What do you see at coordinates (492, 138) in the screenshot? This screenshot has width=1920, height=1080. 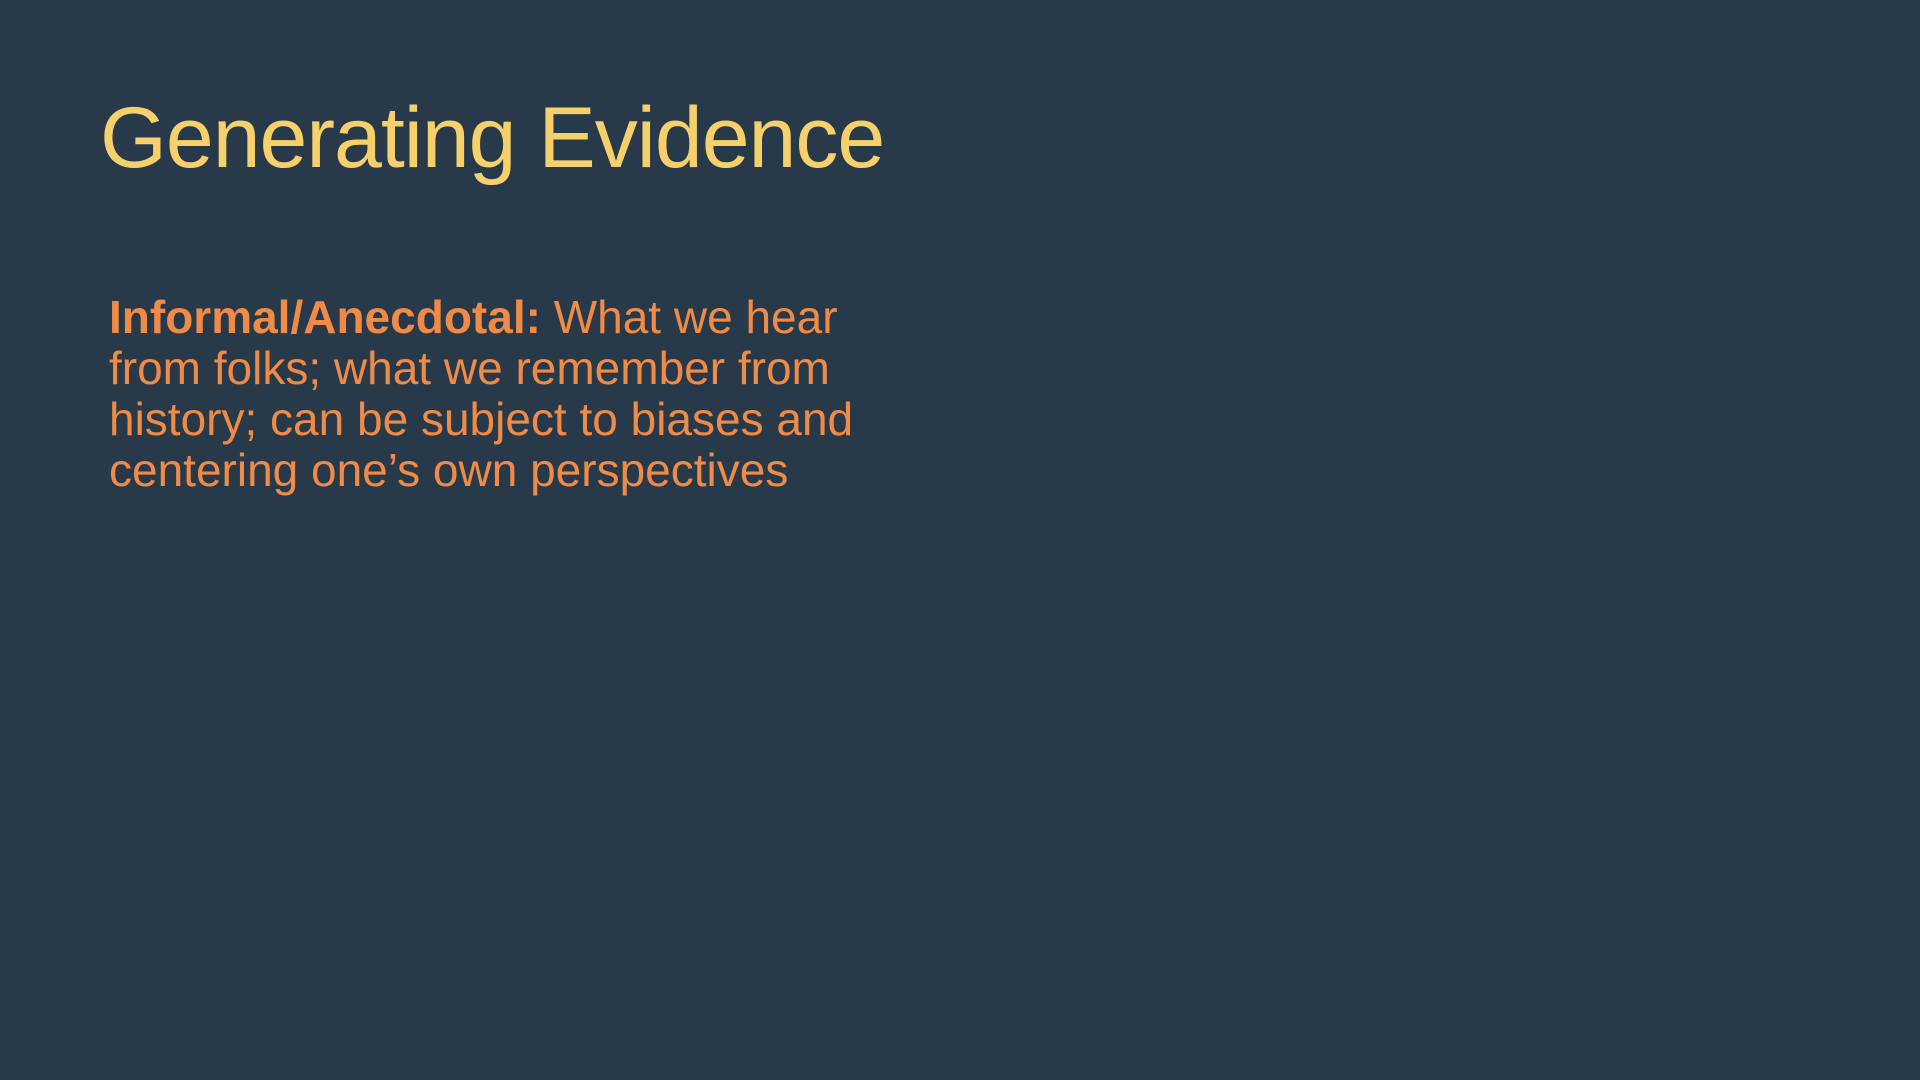 I see `slide-title: Generating Evidence` at bounding box center [492, 138].